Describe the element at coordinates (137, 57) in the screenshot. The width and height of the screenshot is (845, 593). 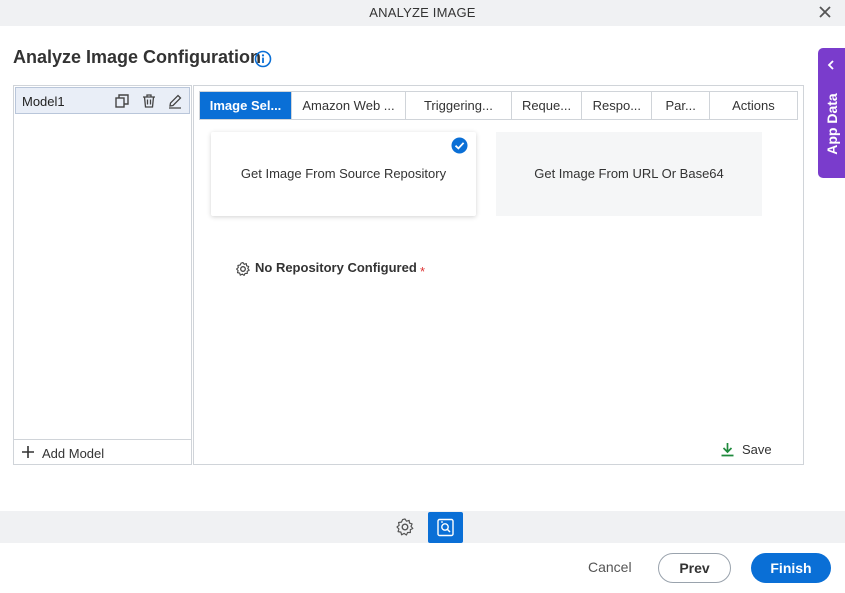
I see `page-title: Analyze Image Configuration` at that location.